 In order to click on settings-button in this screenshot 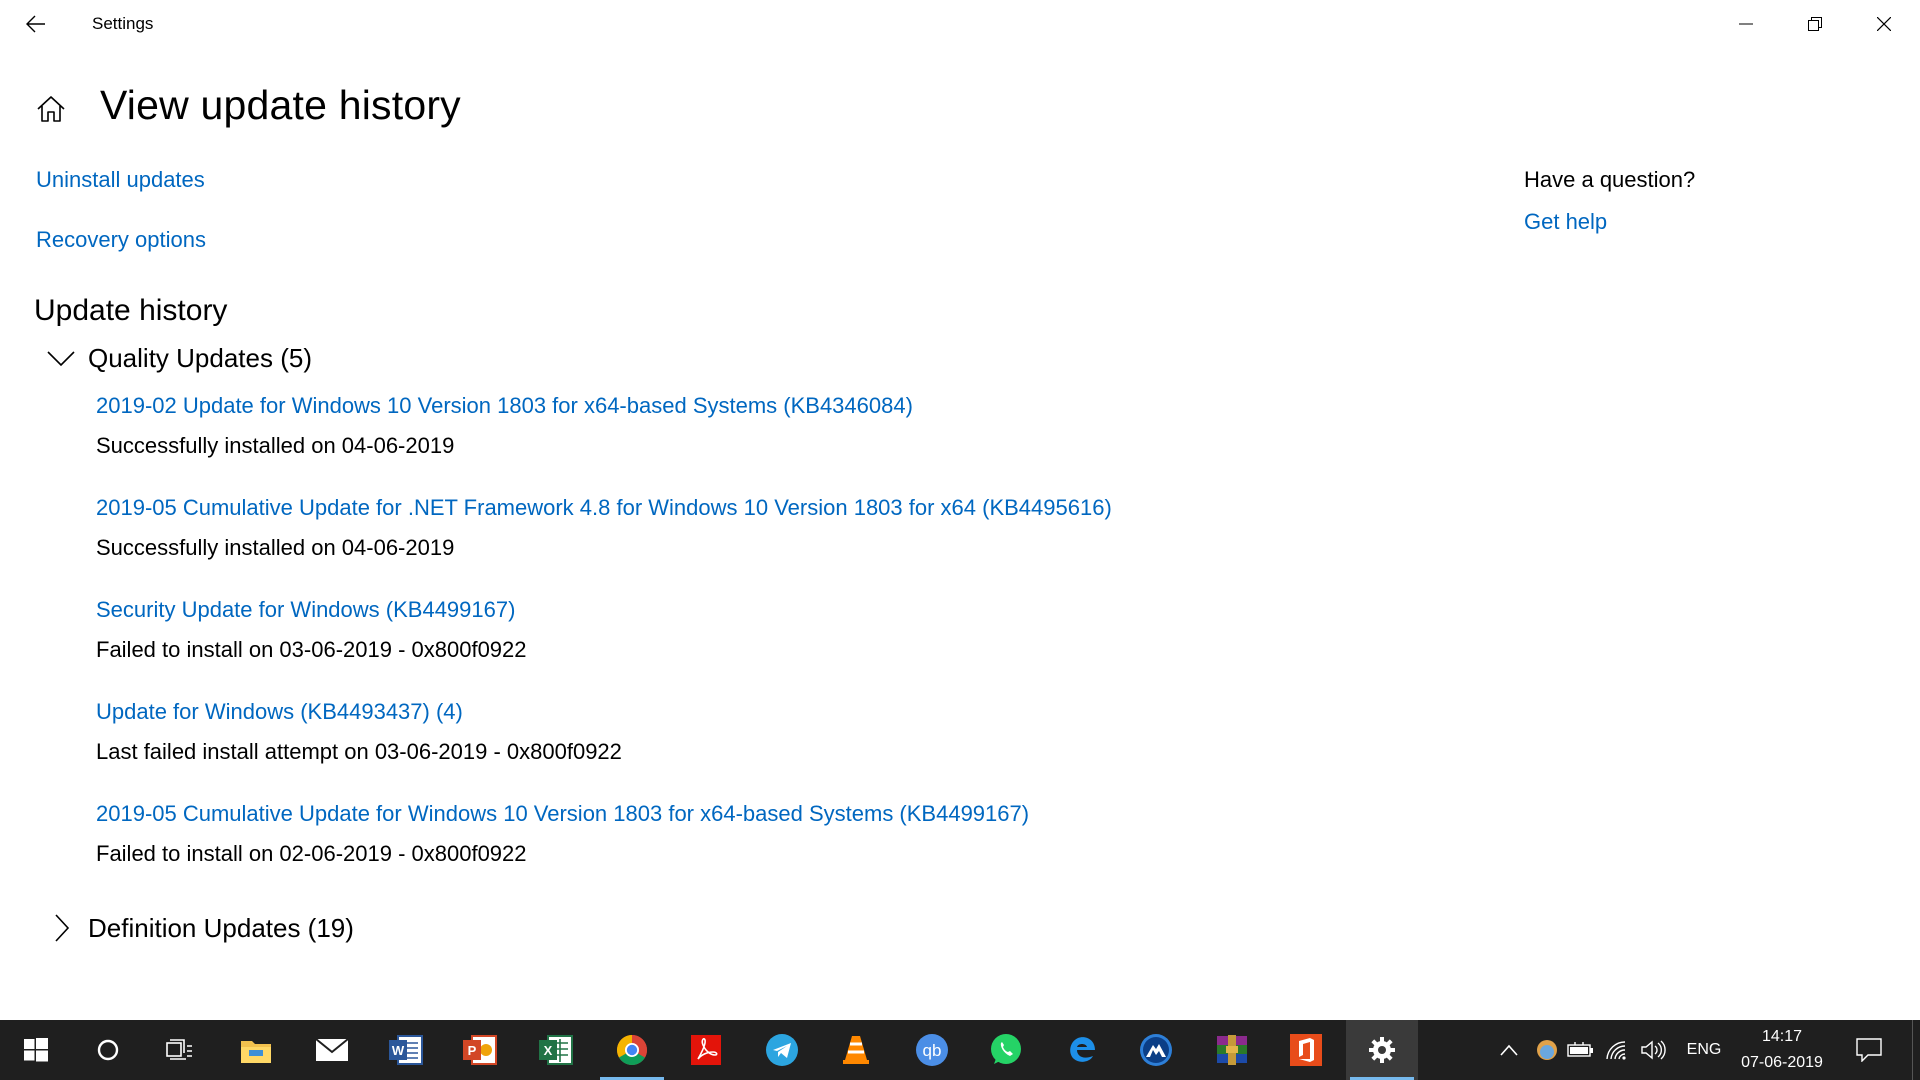, I will do `click(1382, 1050)`.